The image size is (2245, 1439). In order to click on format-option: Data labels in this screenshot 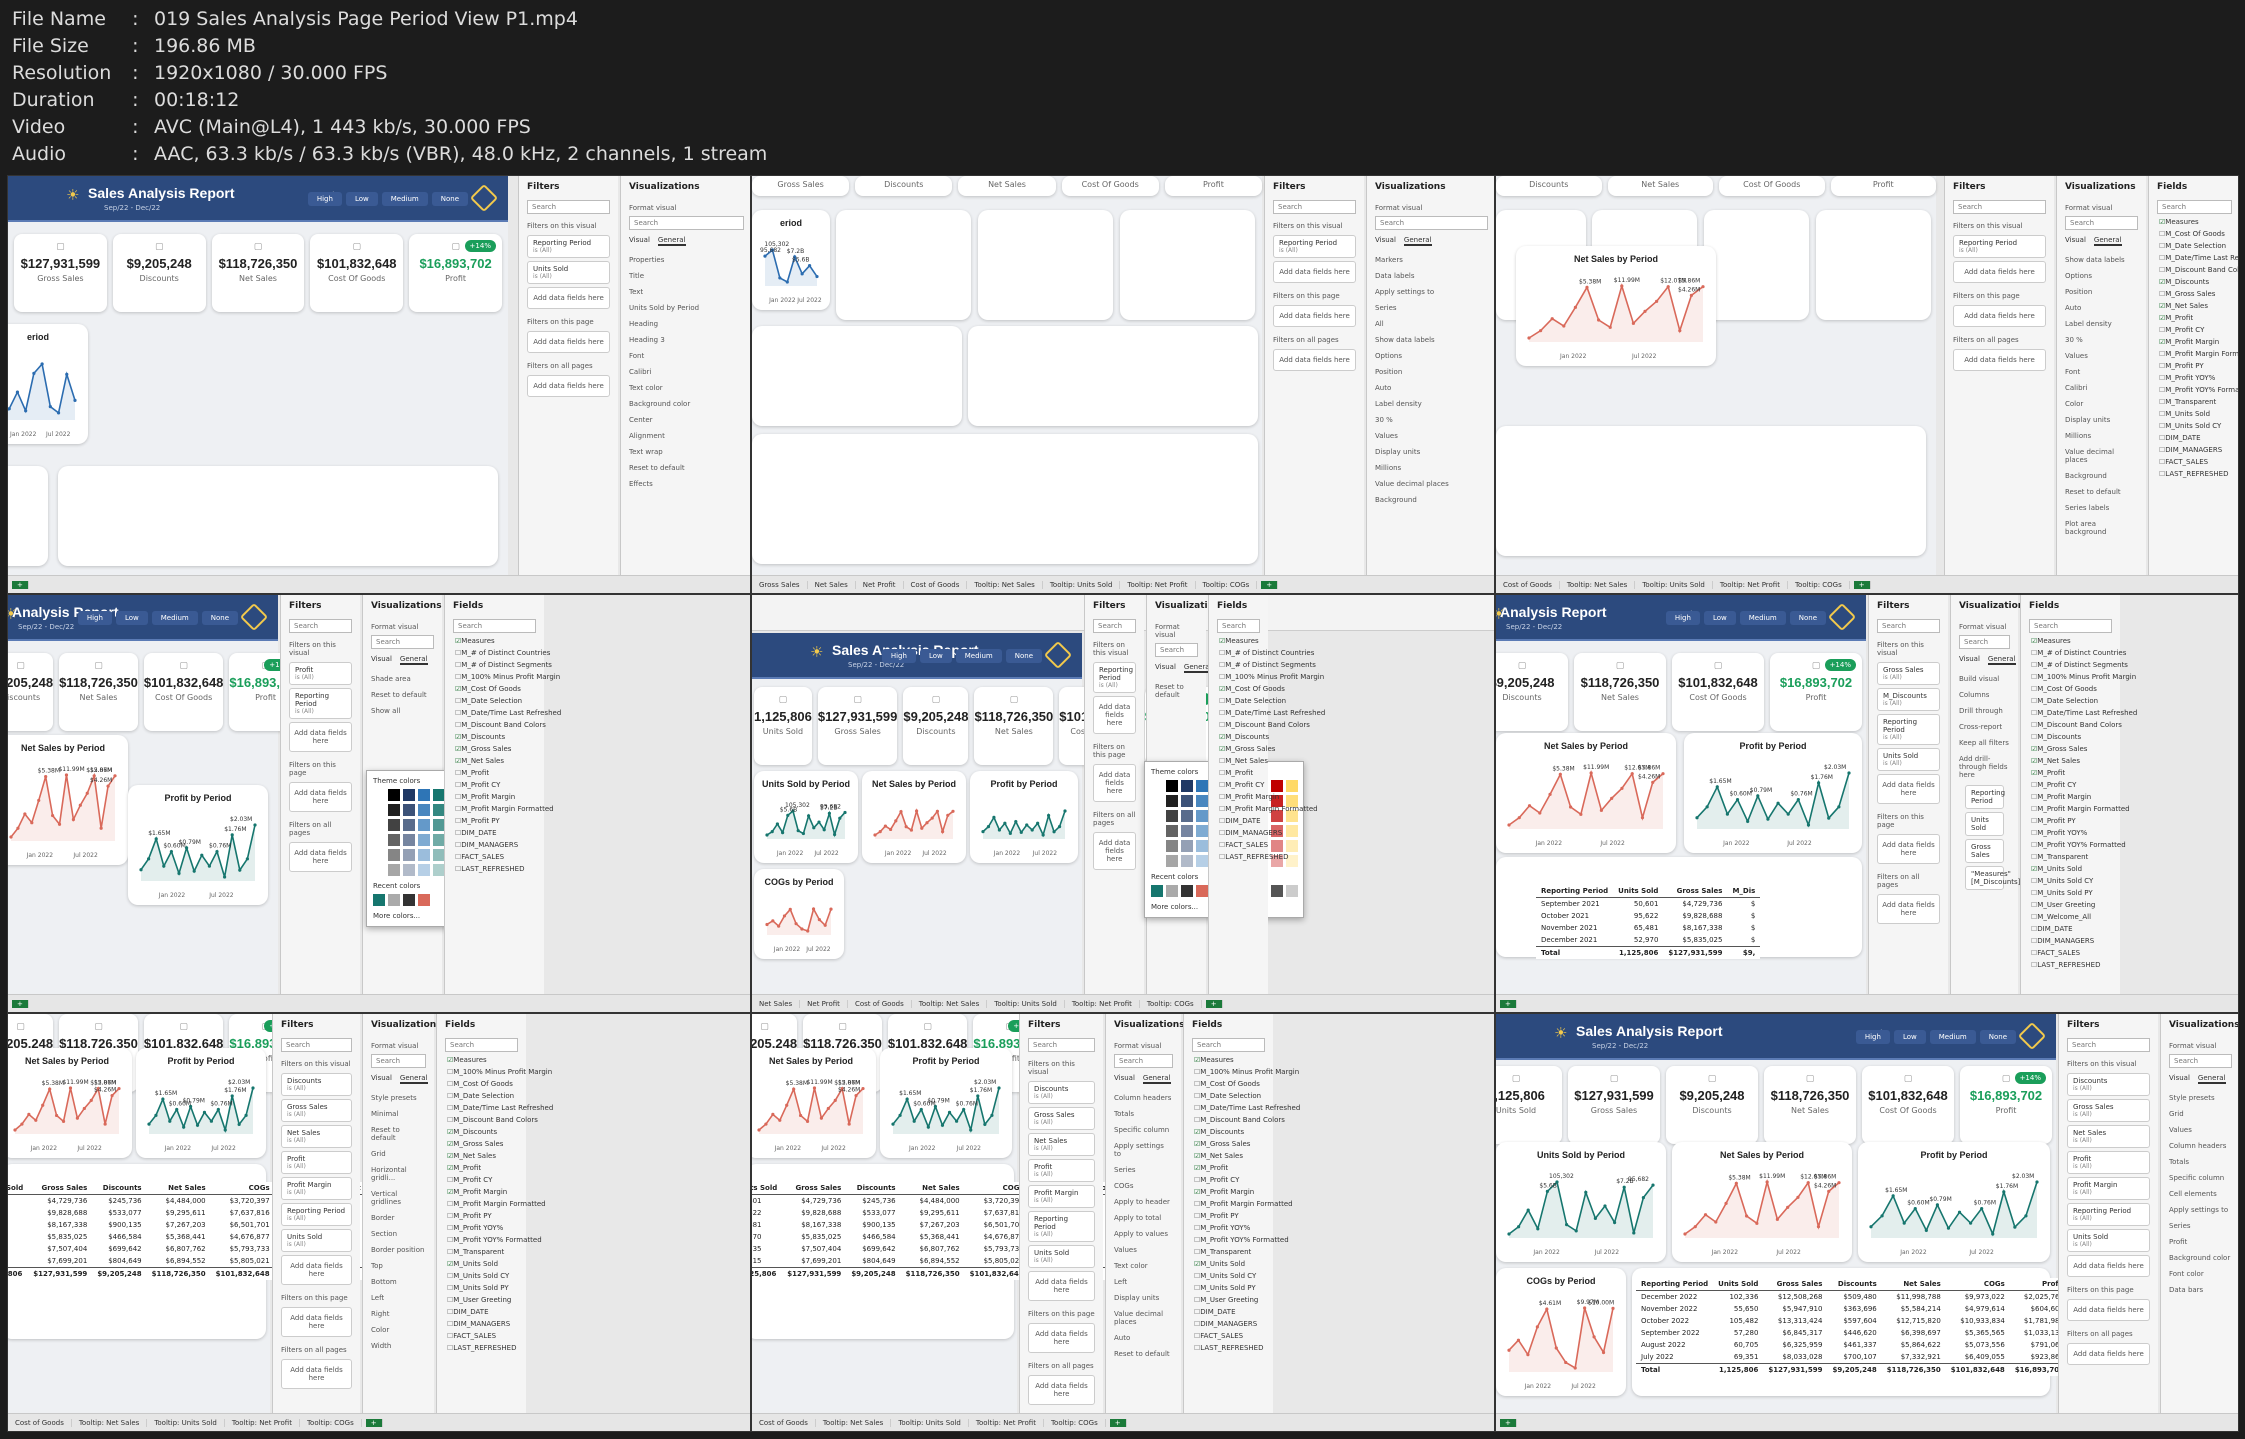, I will do `click(1430, 274)`.